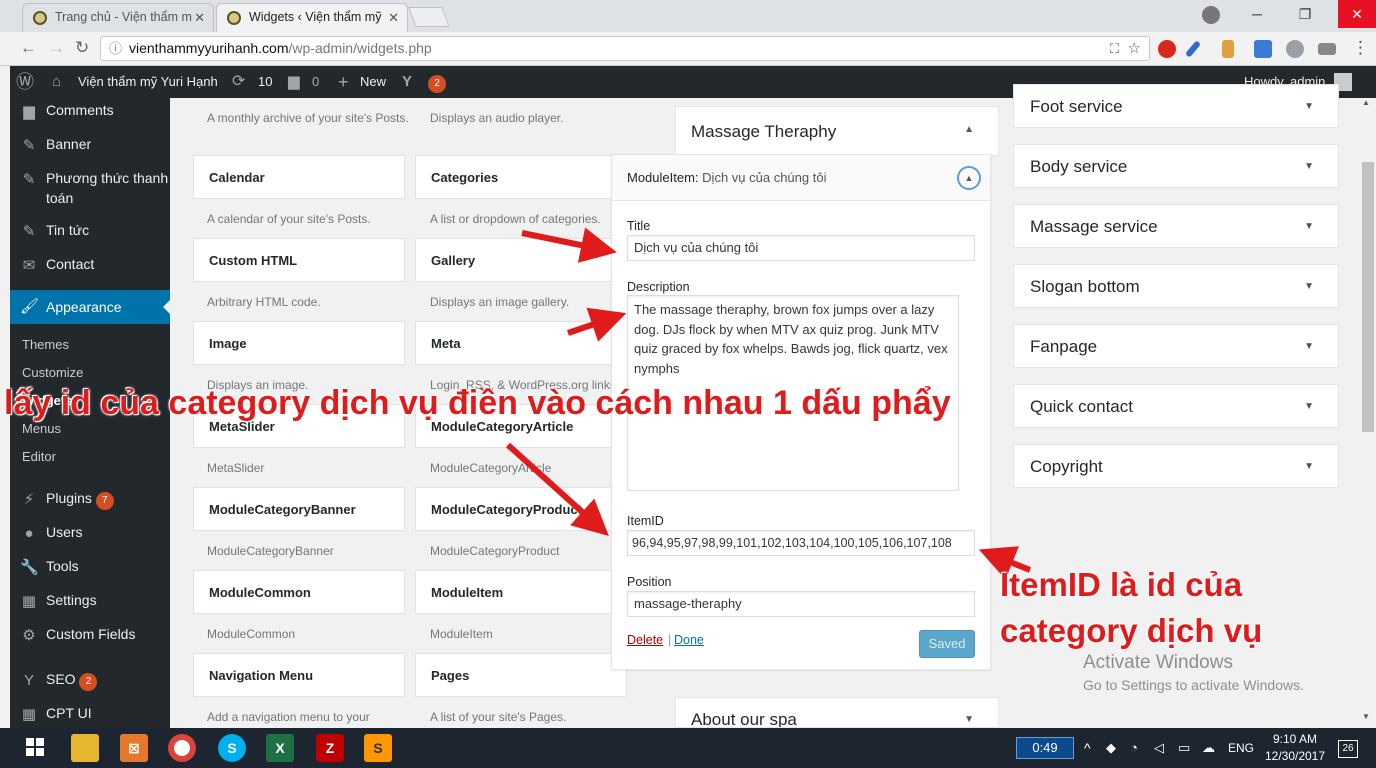  What do you see at coordinates (1134, 748) in the screenshot?
I see `network-icon: ◔` at bounding box center [1134, 748].